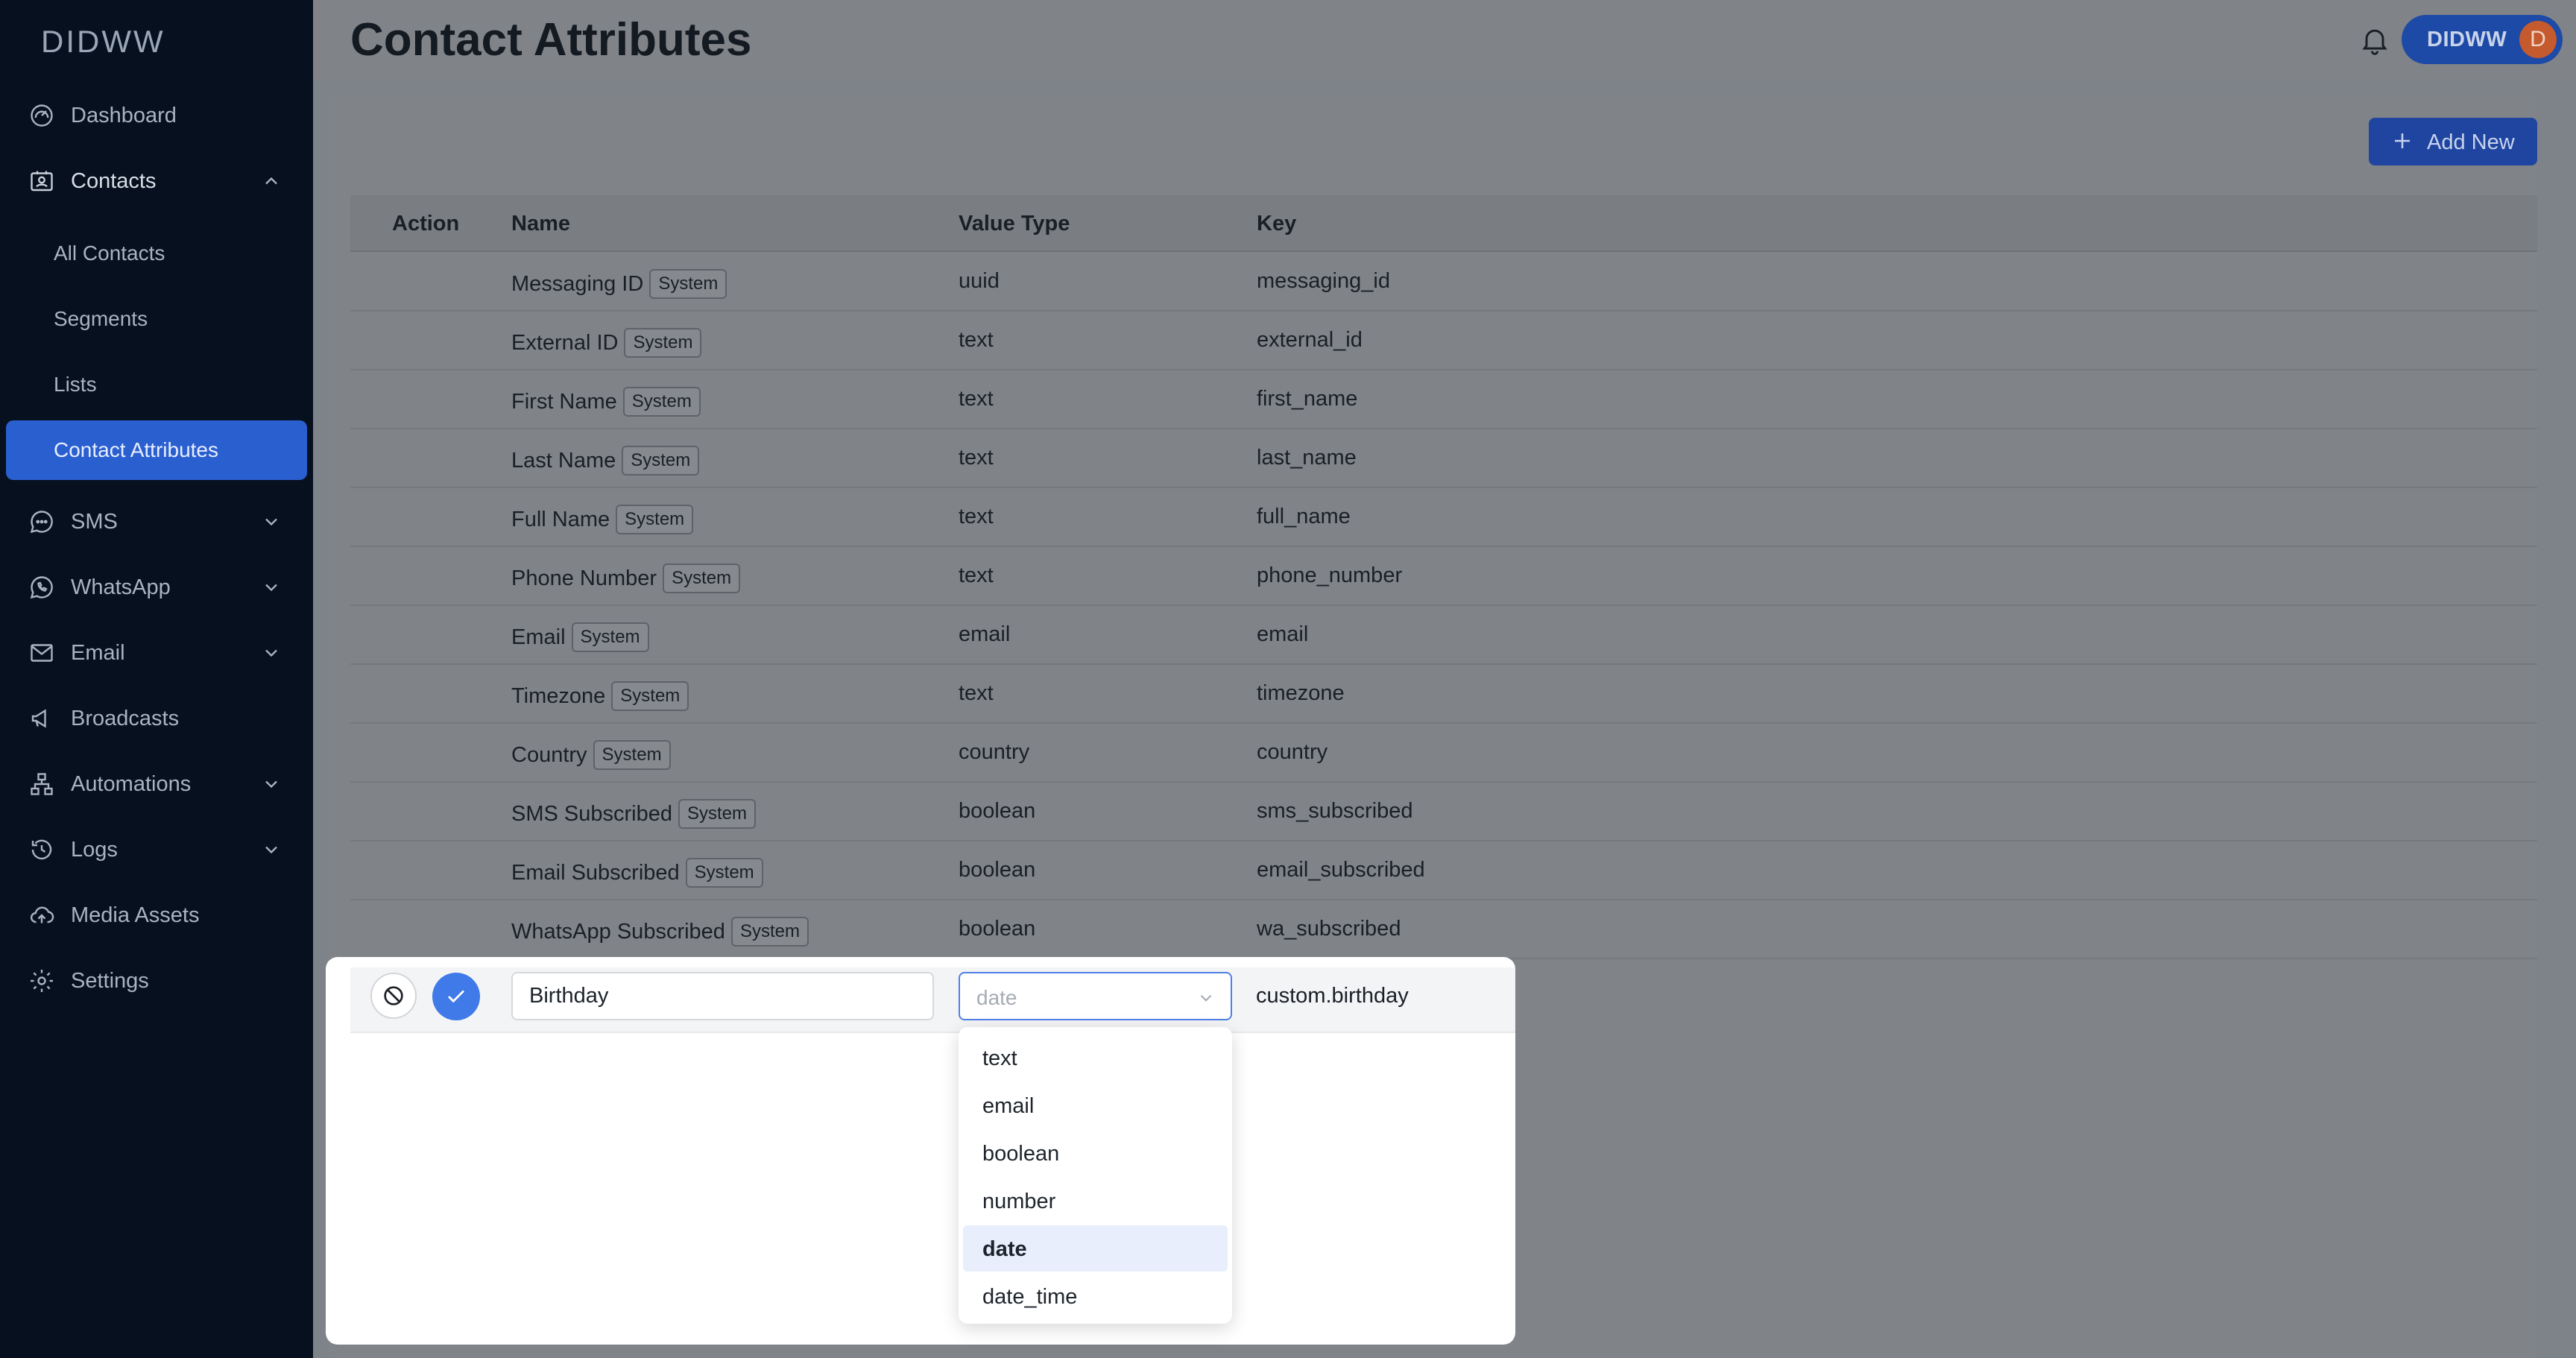 The height and width of the screenshot is (1358, 2576). Describe the element at coordinates (156, 718) in the screenshot. I see `sidebar-item-broadcasts: Broadcasts` at that location.